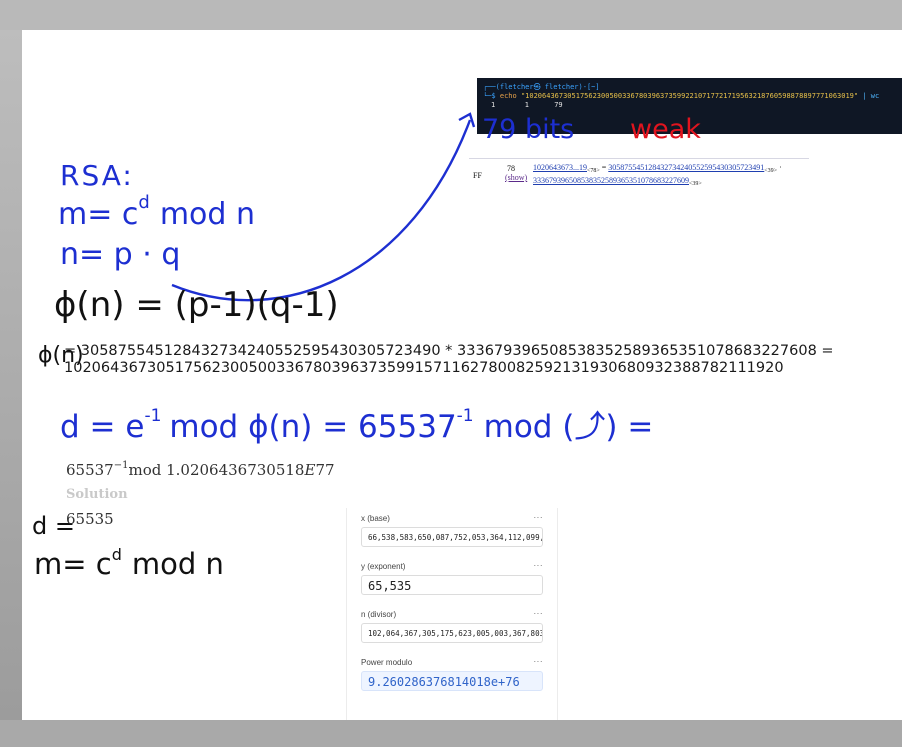 This screenshot has width=902, height=747. What do you see at coordinates (387, 662) in the screenshot?
I see `power-modulo-label: Power modulo` at bounding box center [387, 662].